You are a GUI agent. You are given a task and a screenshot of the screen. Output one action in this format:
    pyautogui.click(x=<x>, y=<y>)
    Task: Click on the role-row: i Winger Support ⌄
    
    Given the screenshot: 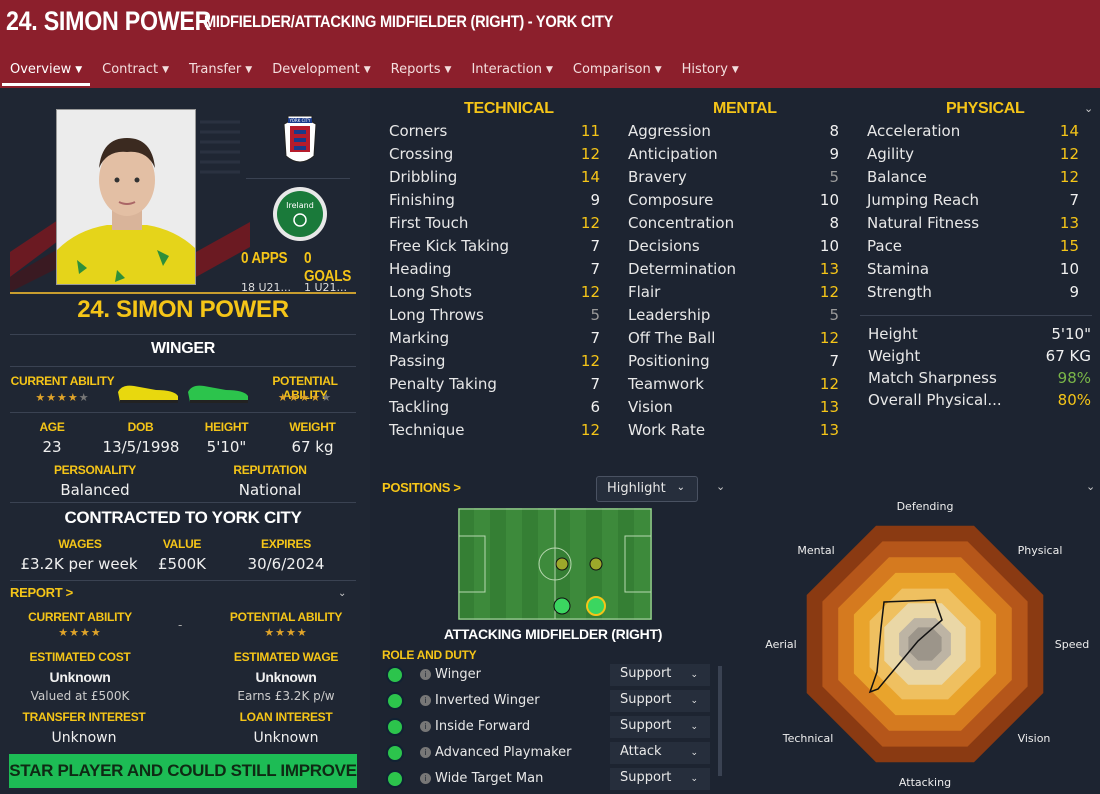 What is the action you would take?
    pyautogui.click(x=552, y=676)
    